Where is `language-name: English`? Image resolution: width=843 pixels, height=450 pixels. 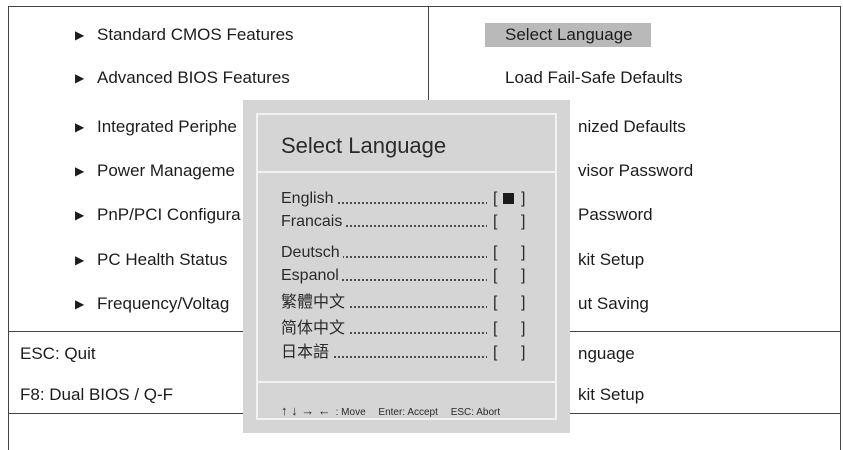 language-name: English is located at coordinates (309, 198).